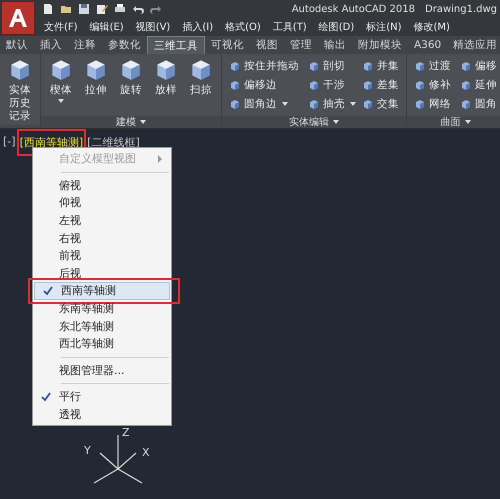 This screenshot has width=500, height=499. Describe the element at coordinates (96, 85) in the screenshot. I see `ribbon-button: 拉伸` at that location.